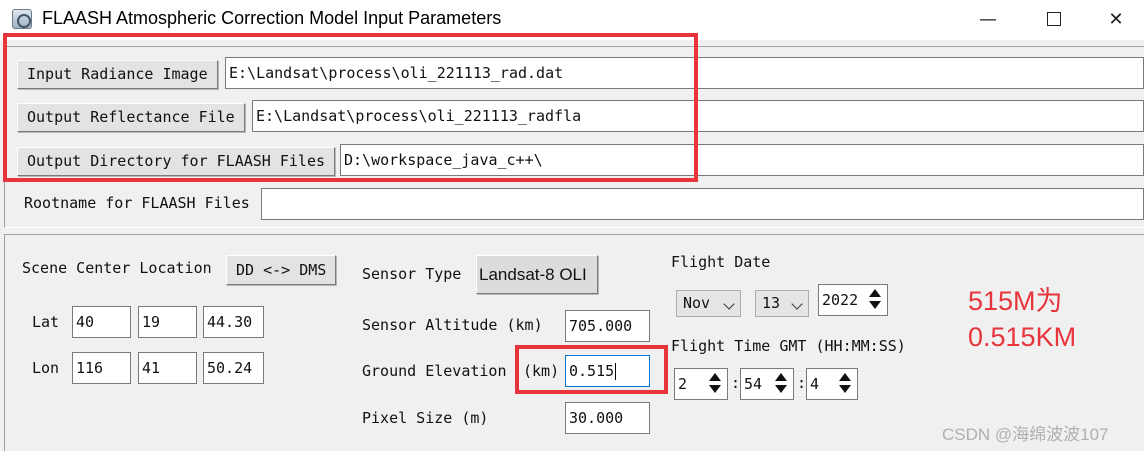  Describe the element at coordinates (101, 322) in the screenshot. I see `lat-degrees-field: 40` at that location.